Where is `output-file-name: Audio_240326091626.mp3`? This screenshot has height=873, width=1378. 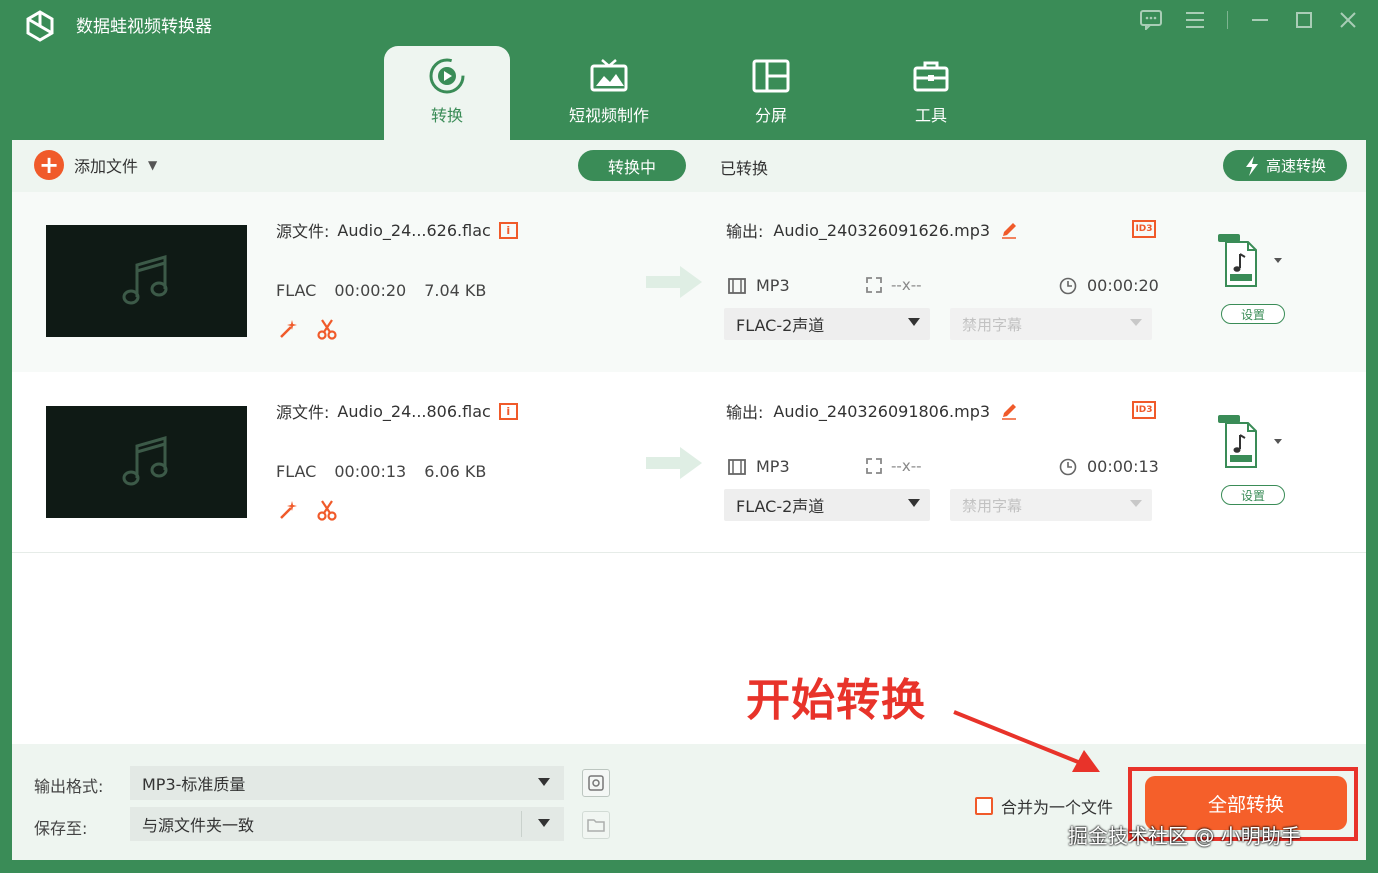
output-file-name: Audio_240326091626.mp3 is located at coordinates (882, 230).